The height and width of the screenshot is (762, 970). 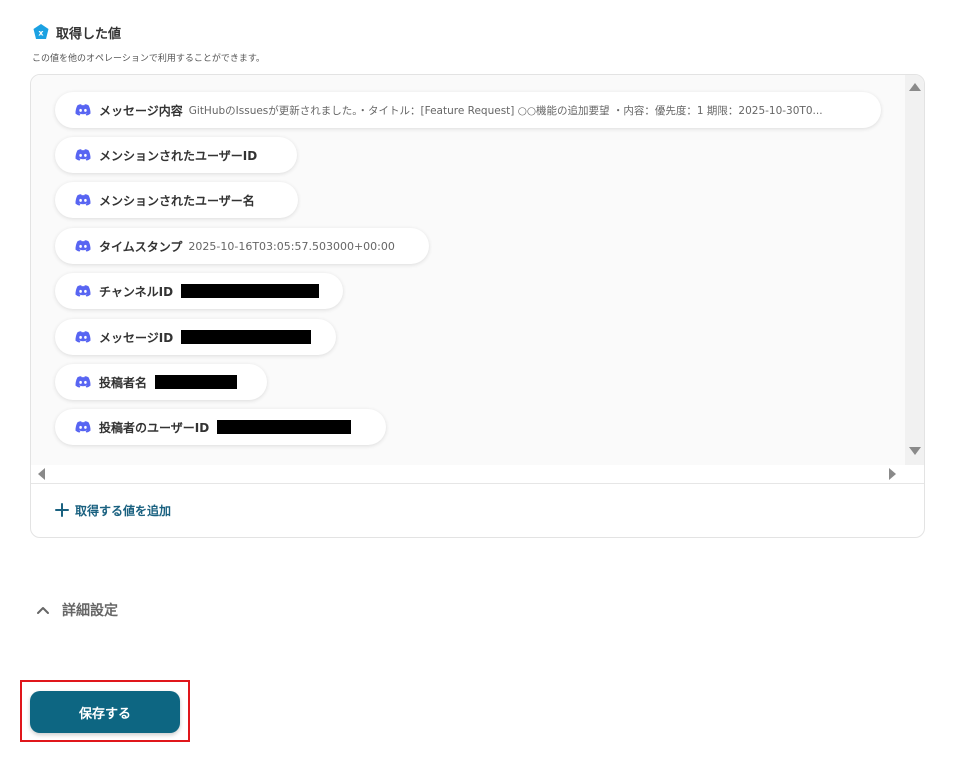 I want to click on horizontal-scrollbar, so click(x=468, y=474).